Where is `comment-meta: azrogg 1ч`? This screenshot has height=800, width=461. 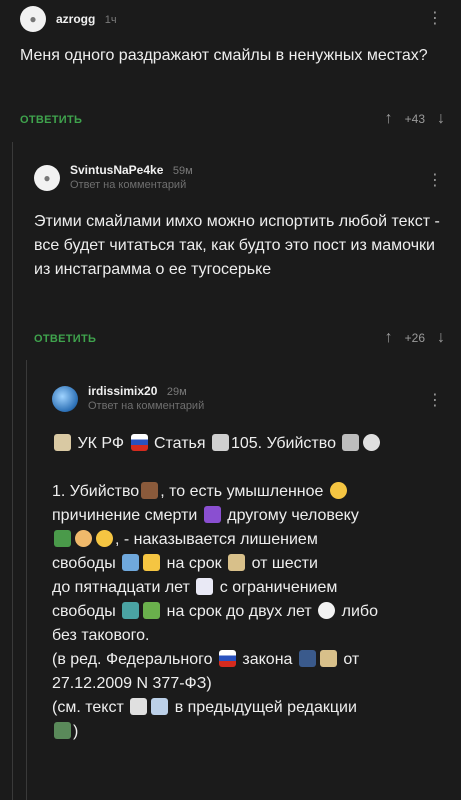
comment-meta: azrogg 1ч is located at coordinates (86, 19).